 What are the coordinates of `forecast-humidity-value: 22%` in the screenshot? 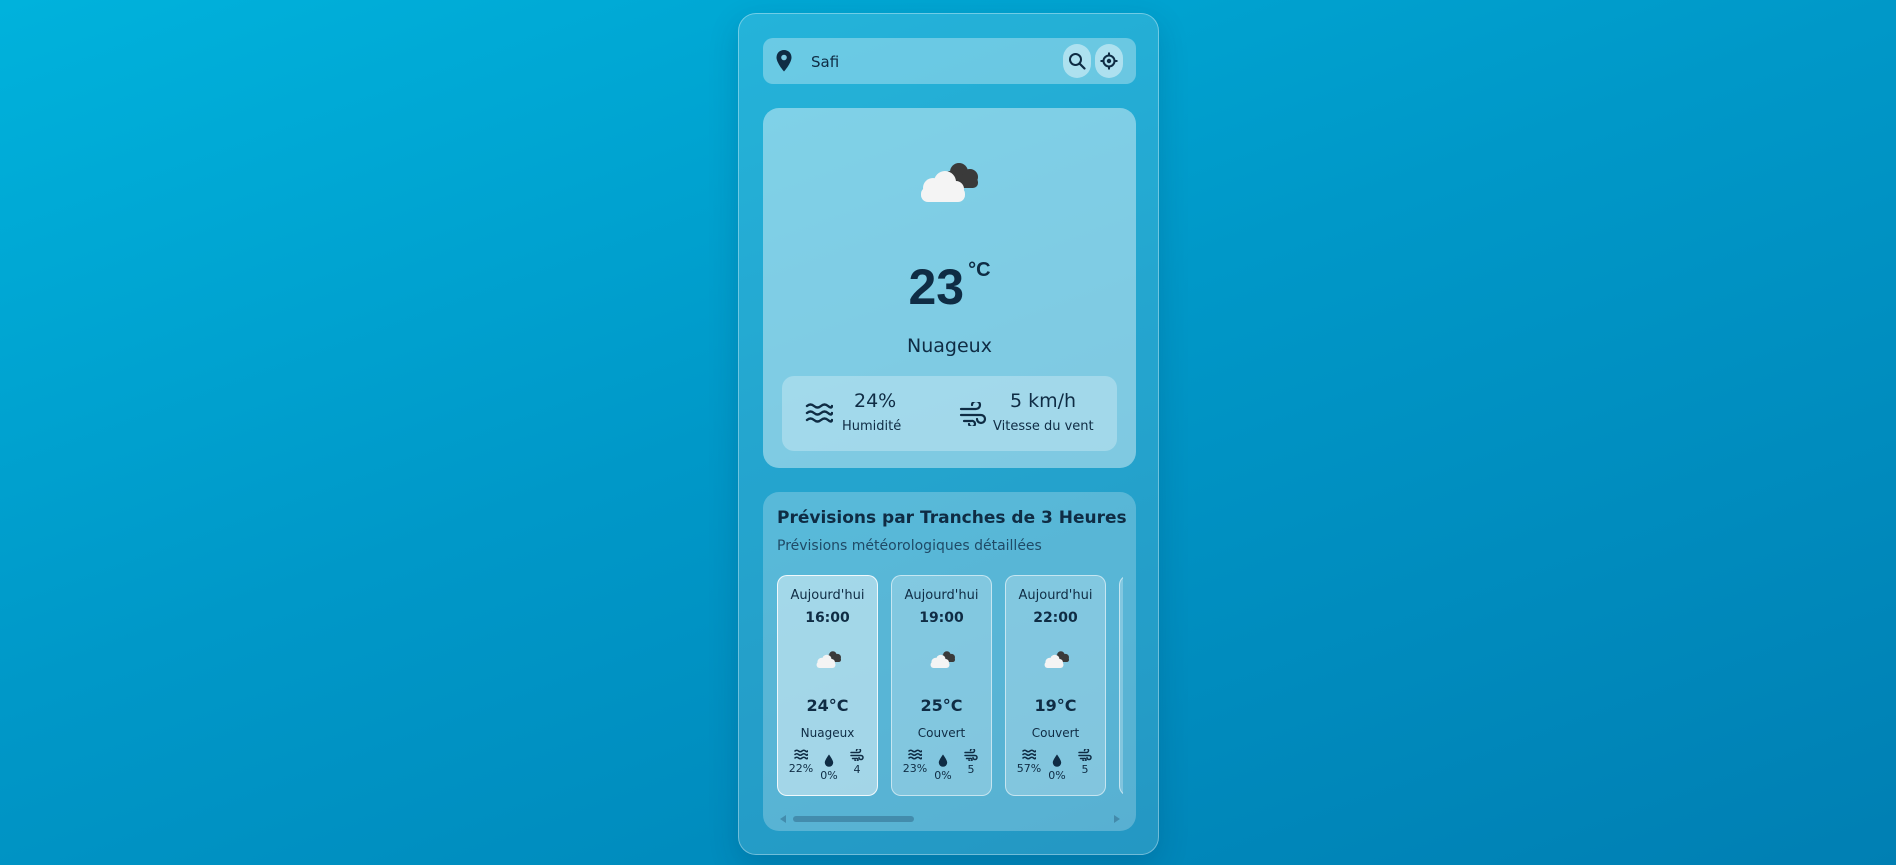 It's located at (801, 768).